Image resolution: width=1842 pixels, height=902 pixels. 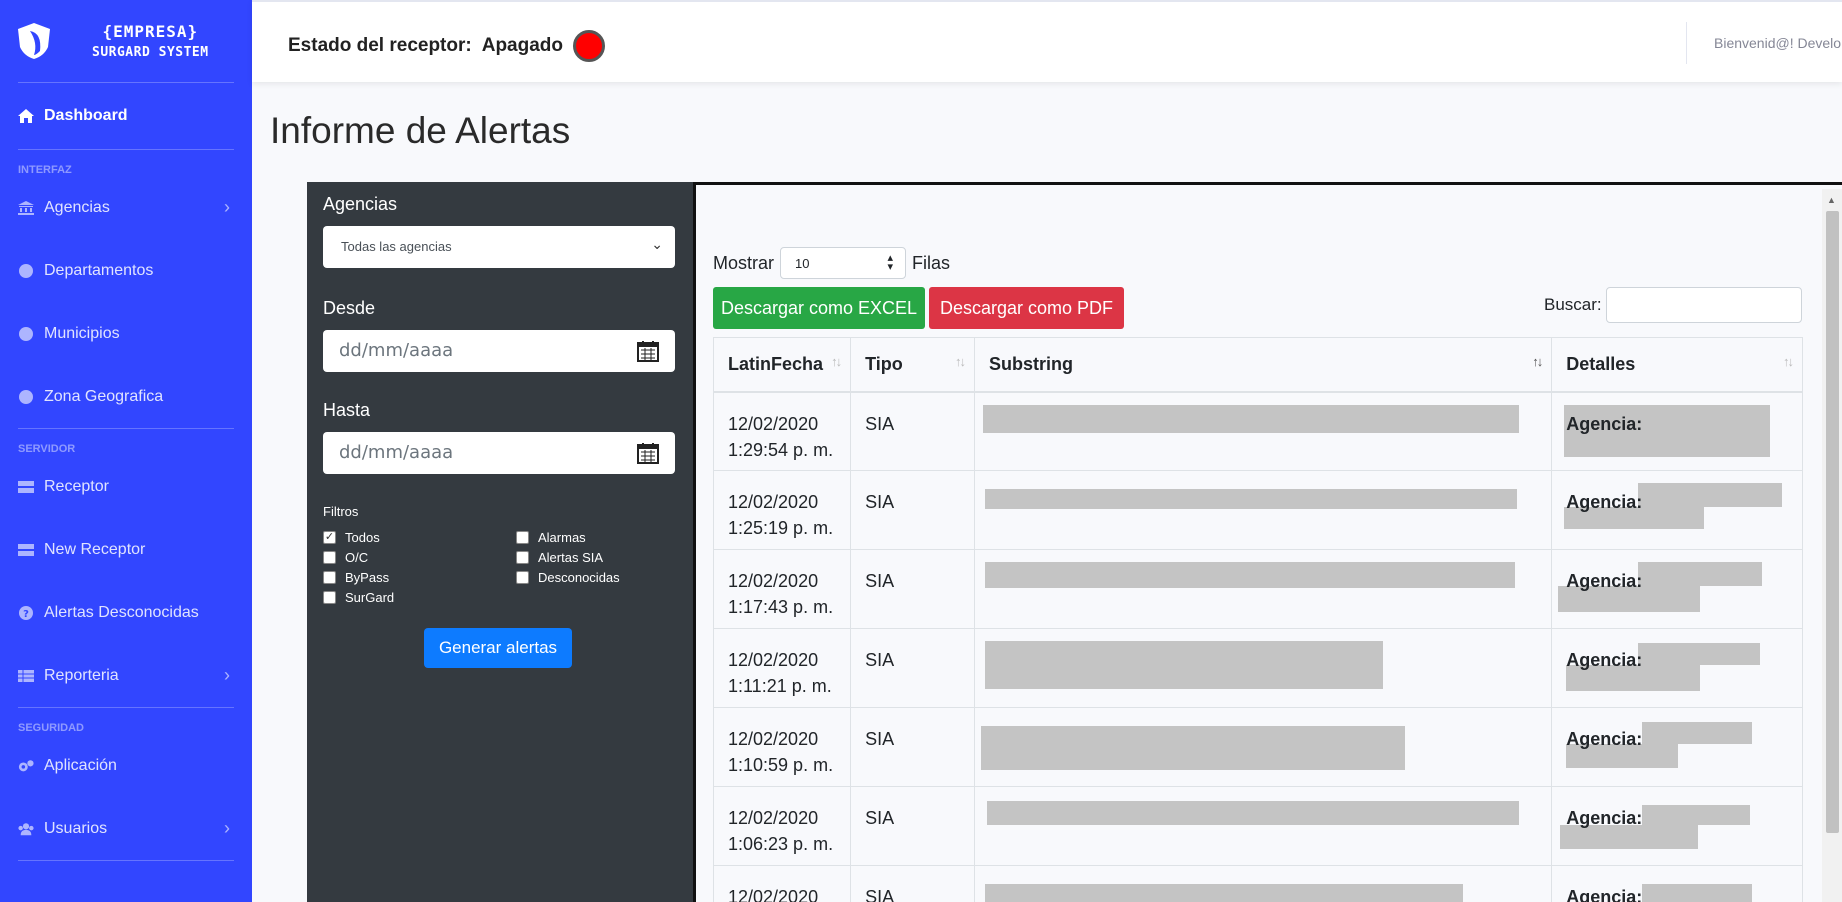 I want to click on cell-date: 12/02/2020, so click(x=782, y=883).